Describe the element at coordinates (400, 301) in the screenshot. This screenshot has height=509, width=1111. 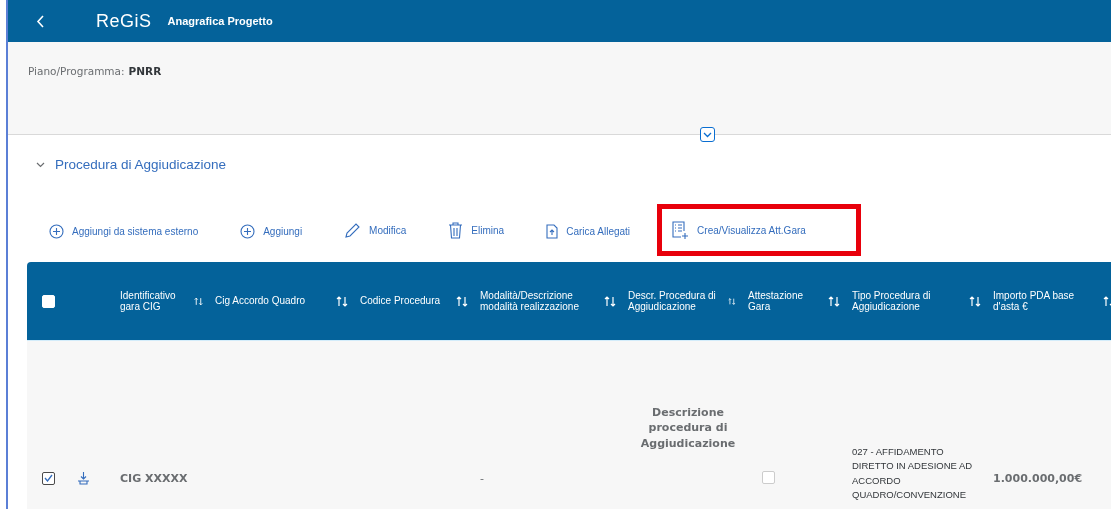
I see `column-header: Codice Procedura` at that location.